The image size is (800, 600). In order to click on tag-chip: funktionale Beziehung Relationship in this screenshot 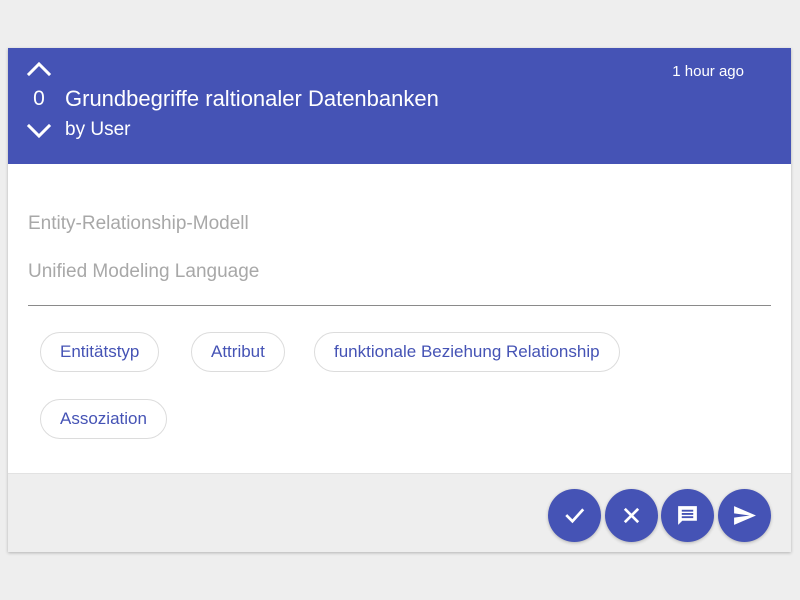, I will do `click(467, 352)`.